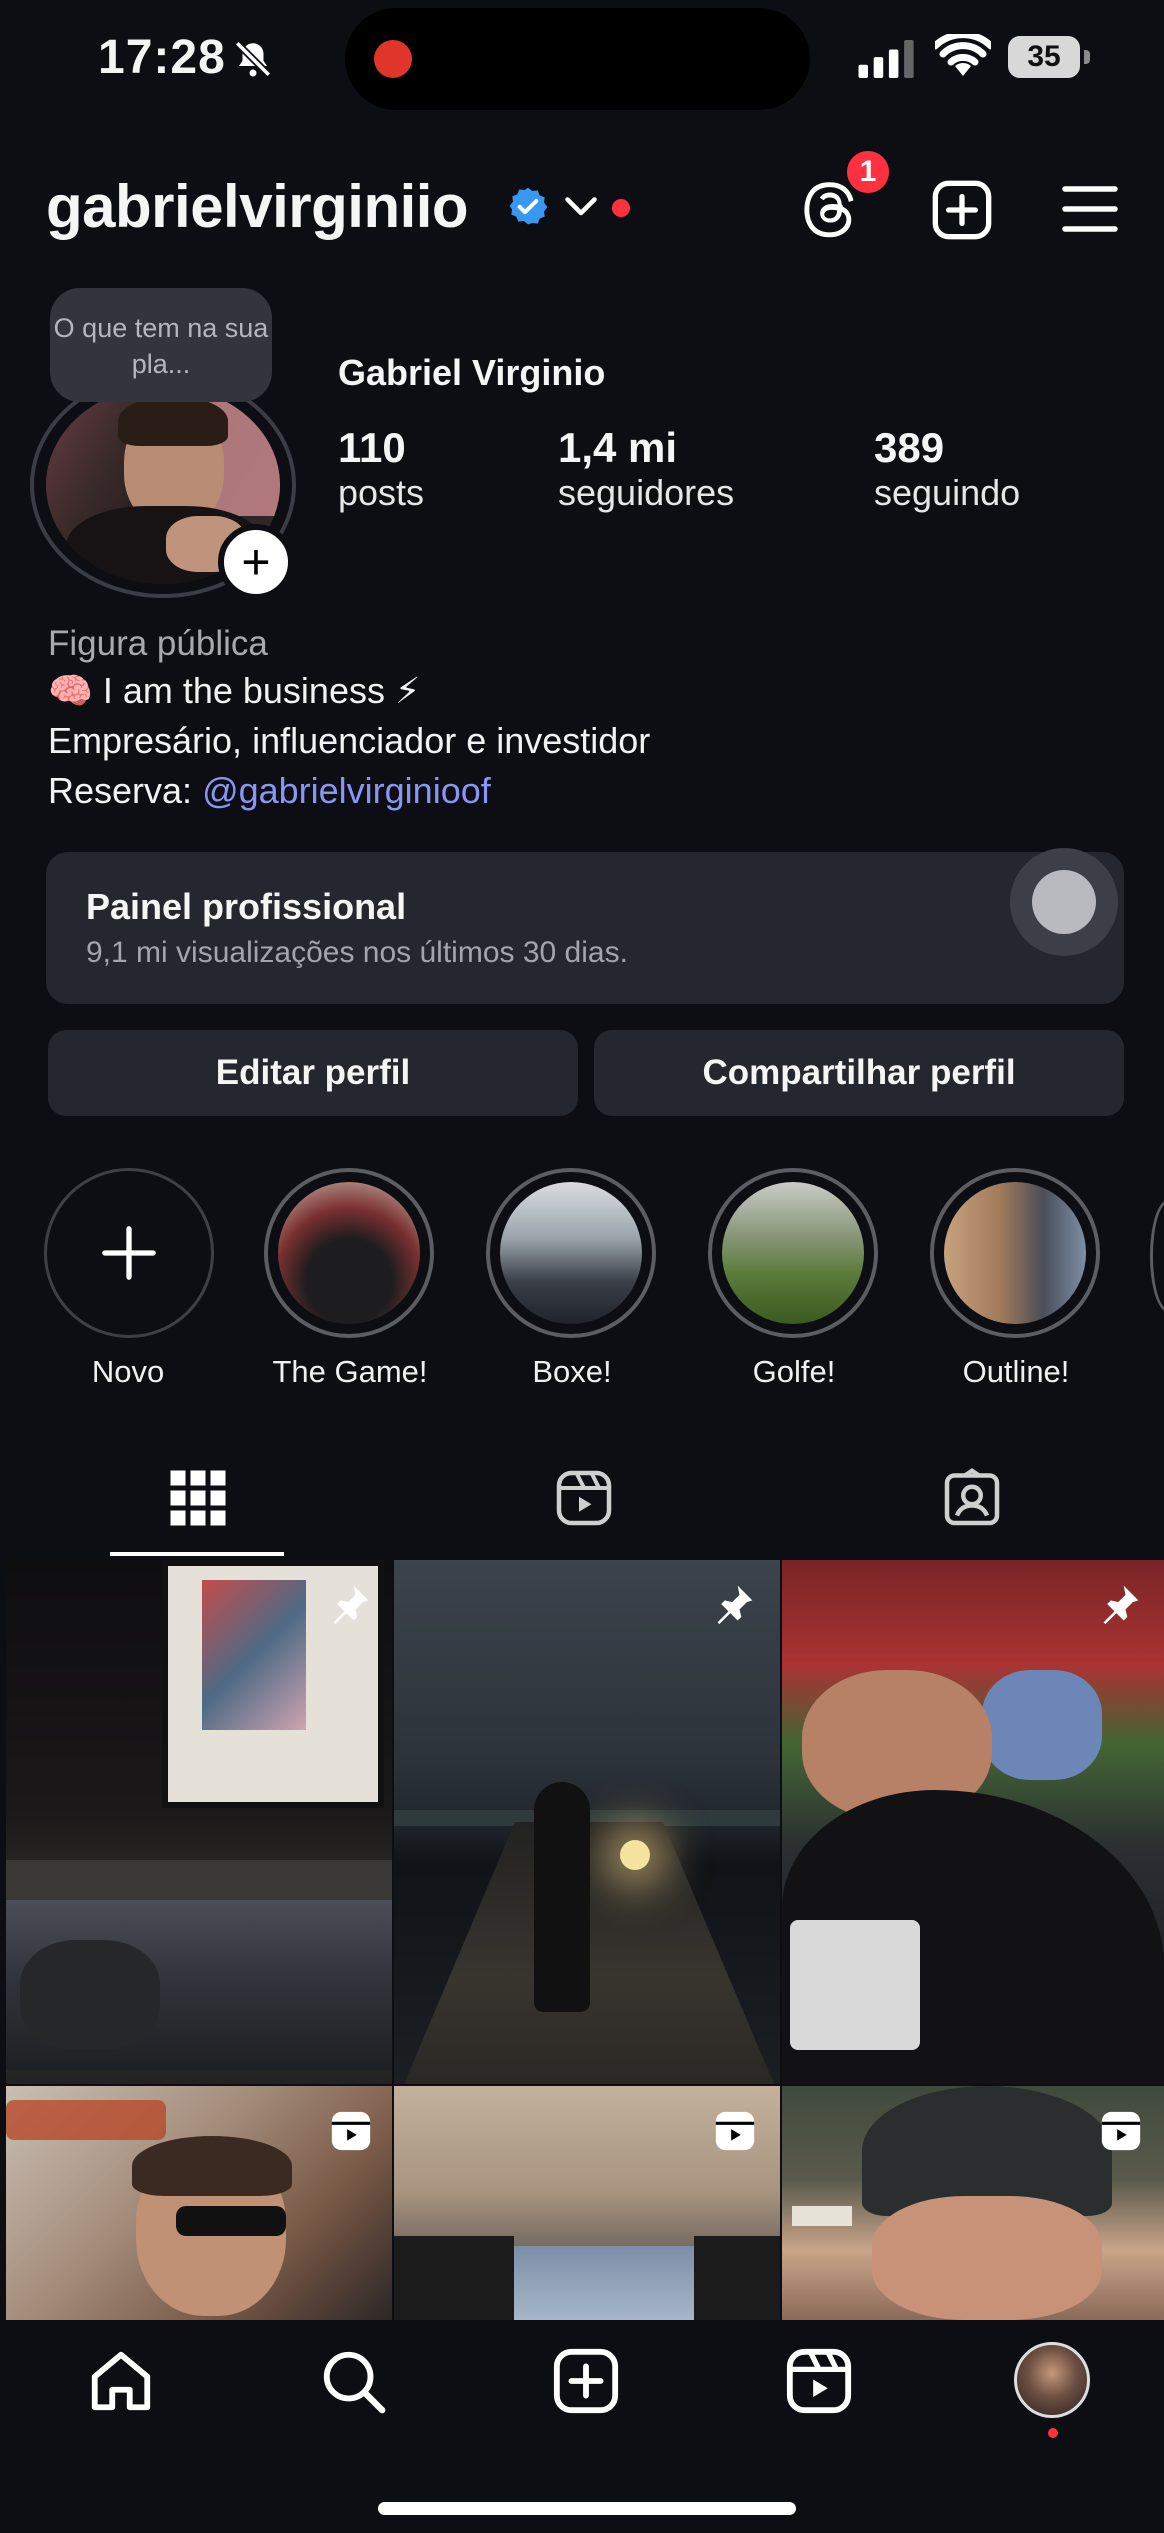 This screenshot has height=2533, width=1164. Describe the element at coordinates (393, 59) in the screenshot. I see `recording-dot` at that location.